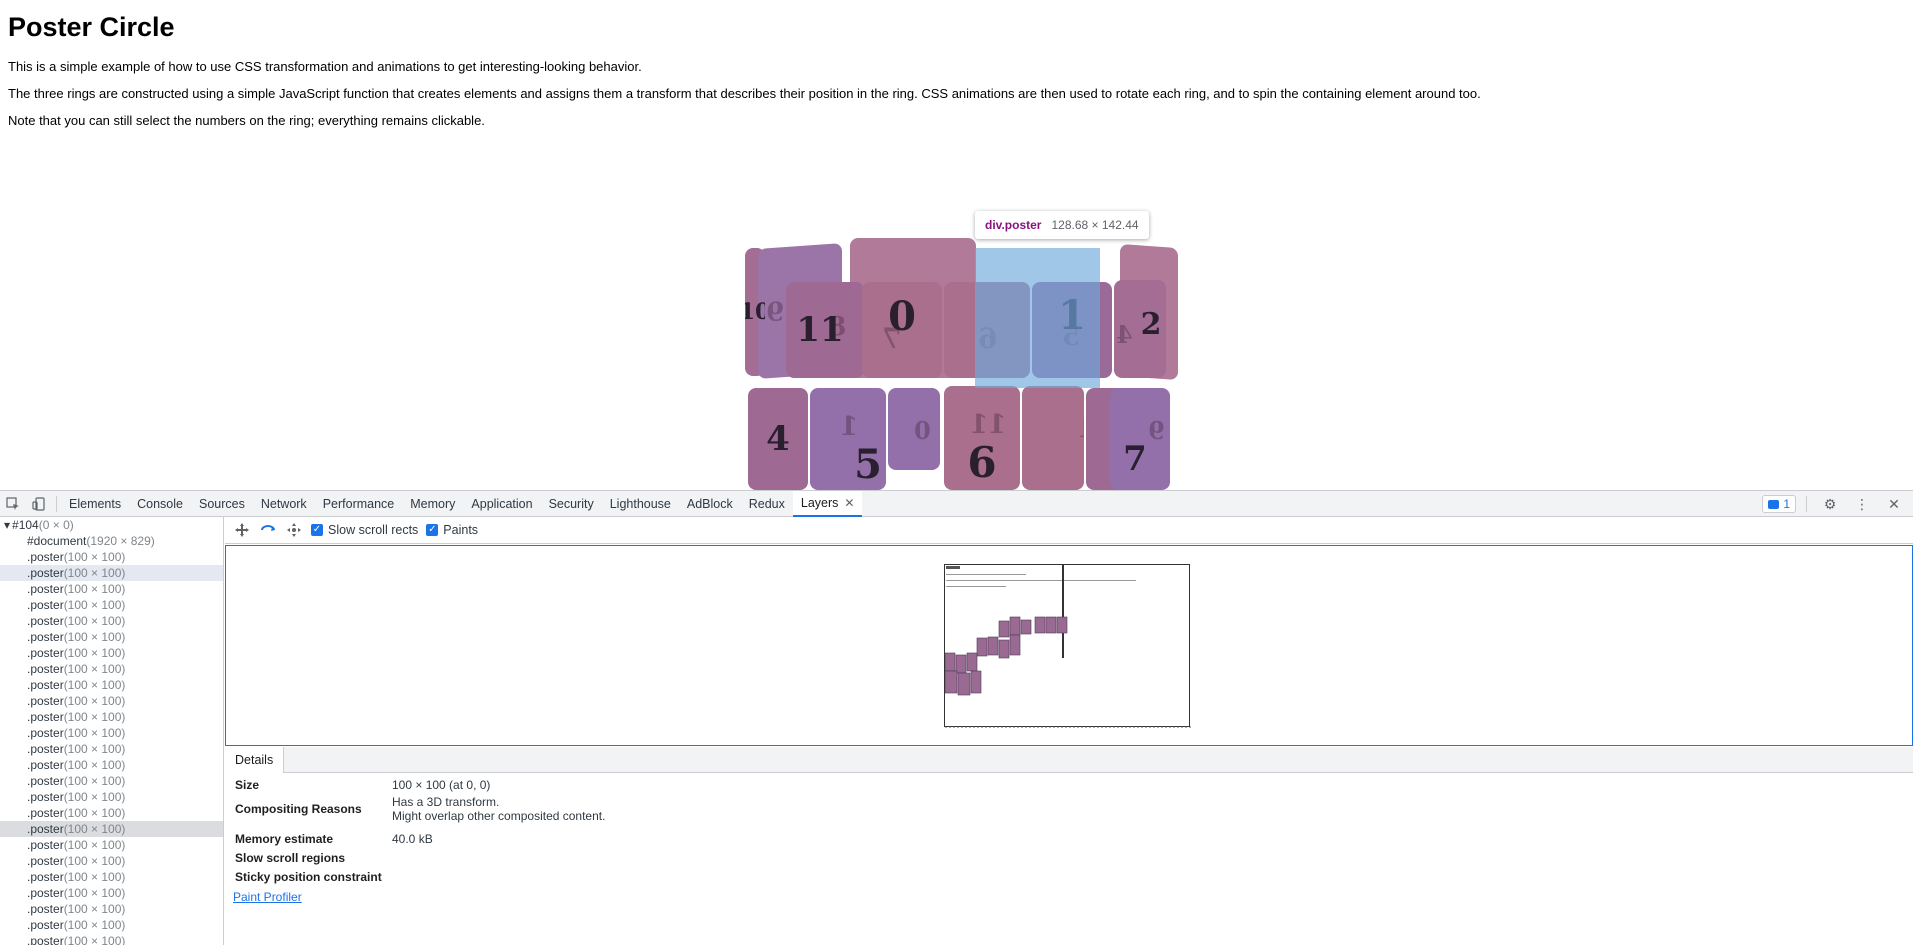  I want to click on sticky-constraint-label: Sticky position constraint, so click(308, 877).